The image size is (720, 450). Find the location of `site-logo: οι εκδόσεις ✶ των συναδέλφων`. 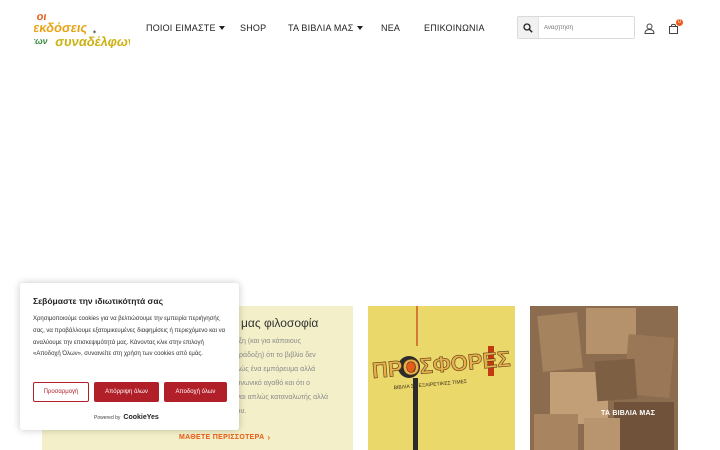

site-logo: οι εκδόσεις ✶ των συναδέλφων is located at coordinates (82, 28).